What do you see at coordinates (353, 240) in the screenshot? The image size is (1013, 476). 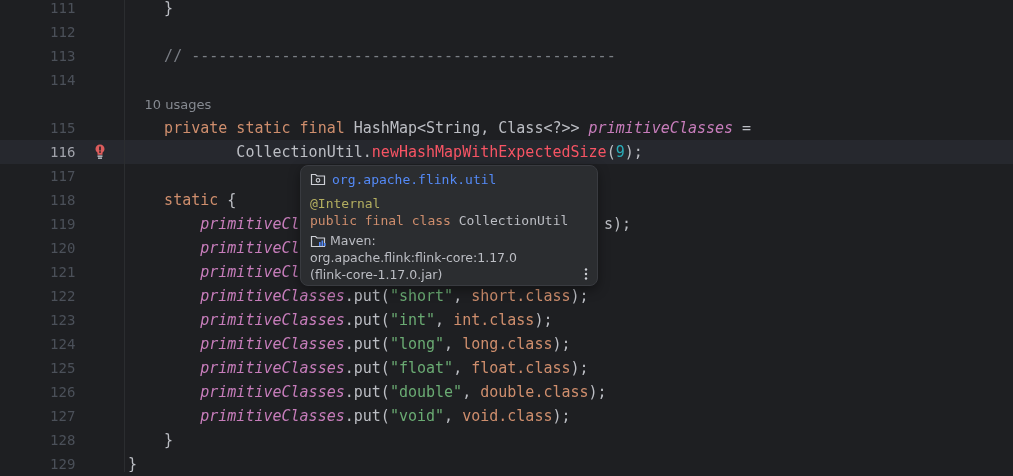 I see `library-label: Maven:` at bounding box center [353, 240].